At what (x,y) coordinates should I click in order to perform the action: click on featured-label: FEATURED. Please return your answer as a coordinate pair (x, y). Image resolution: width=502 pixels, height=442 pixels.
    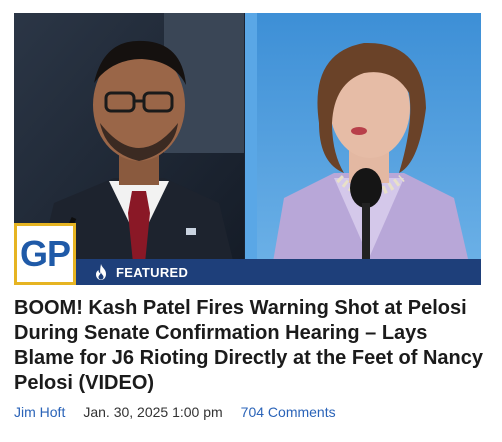
    Looking at the image, I should click on (152, 272).